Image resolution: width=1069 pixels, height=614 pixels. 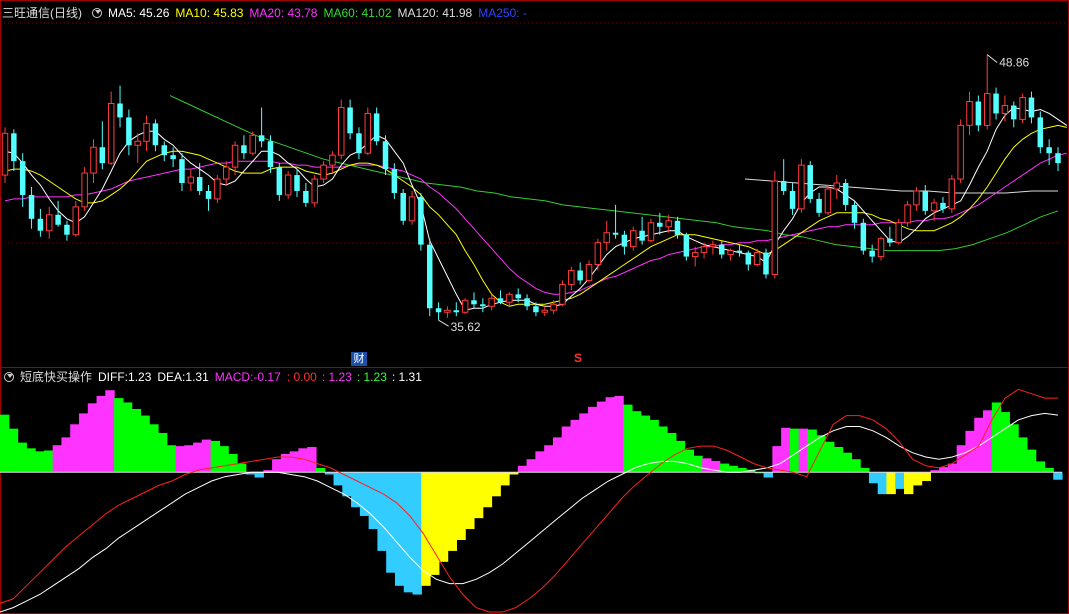 I want to click on dea-value: 1.31, so click(x=197, y=377).